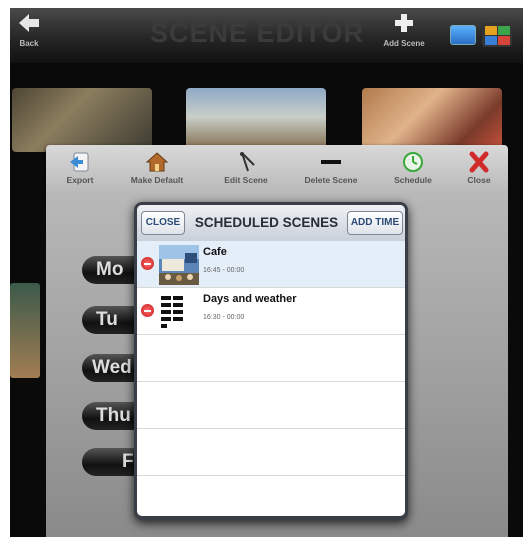 Image resolution: width=523 pixels, height=537 pixels. I want to click on export-icon, so click(79, 162).